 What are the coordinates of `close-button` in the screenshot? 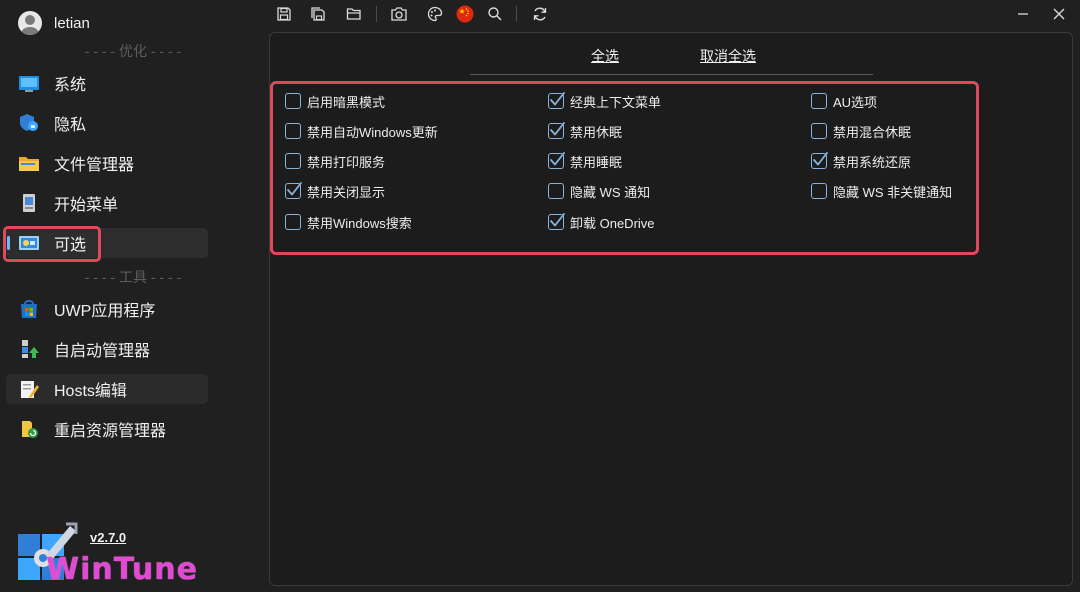 It's located at (1059, 14).